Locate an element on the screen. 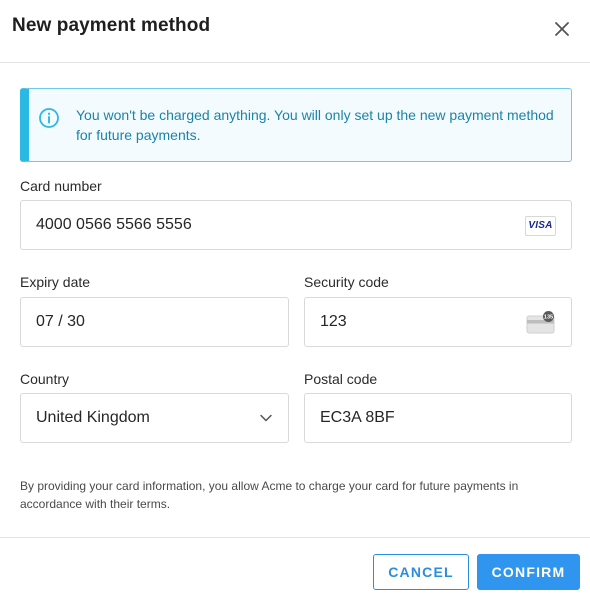 This screenshot has height=601, width=590. security-code-field: 123 135 is located at coordinates (438, 322).